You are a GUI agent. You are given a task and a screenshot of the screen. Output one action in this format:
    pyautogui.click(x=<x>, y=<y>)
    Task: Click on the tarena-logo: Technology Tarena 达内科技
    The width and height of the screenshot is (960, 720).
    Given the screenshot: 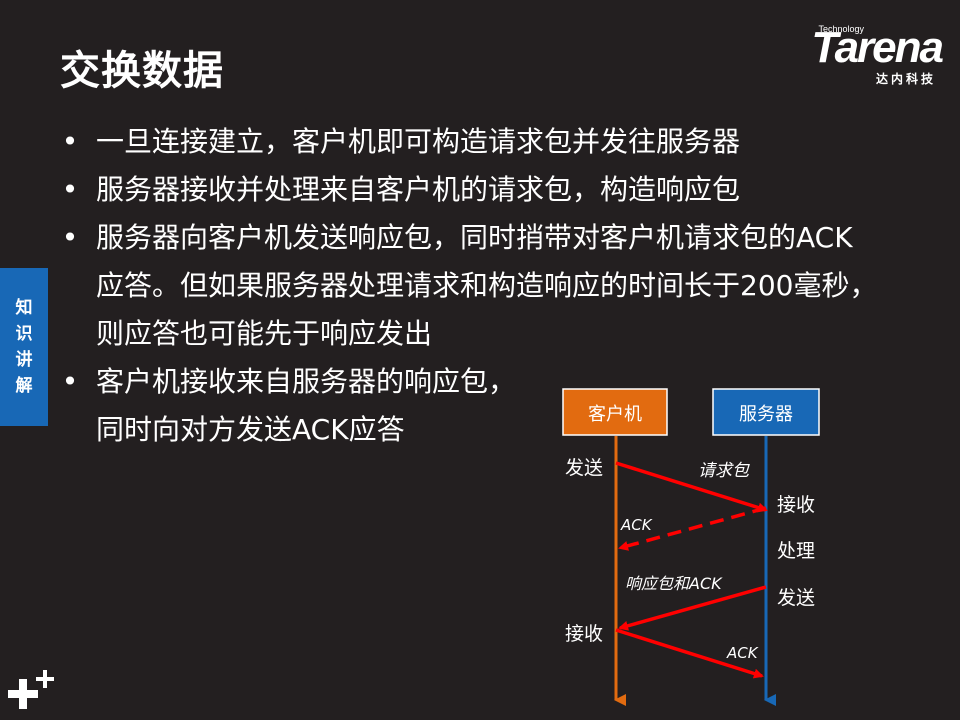 What is the action you would take?
    pyautogui.click(x=858, y=54)
    